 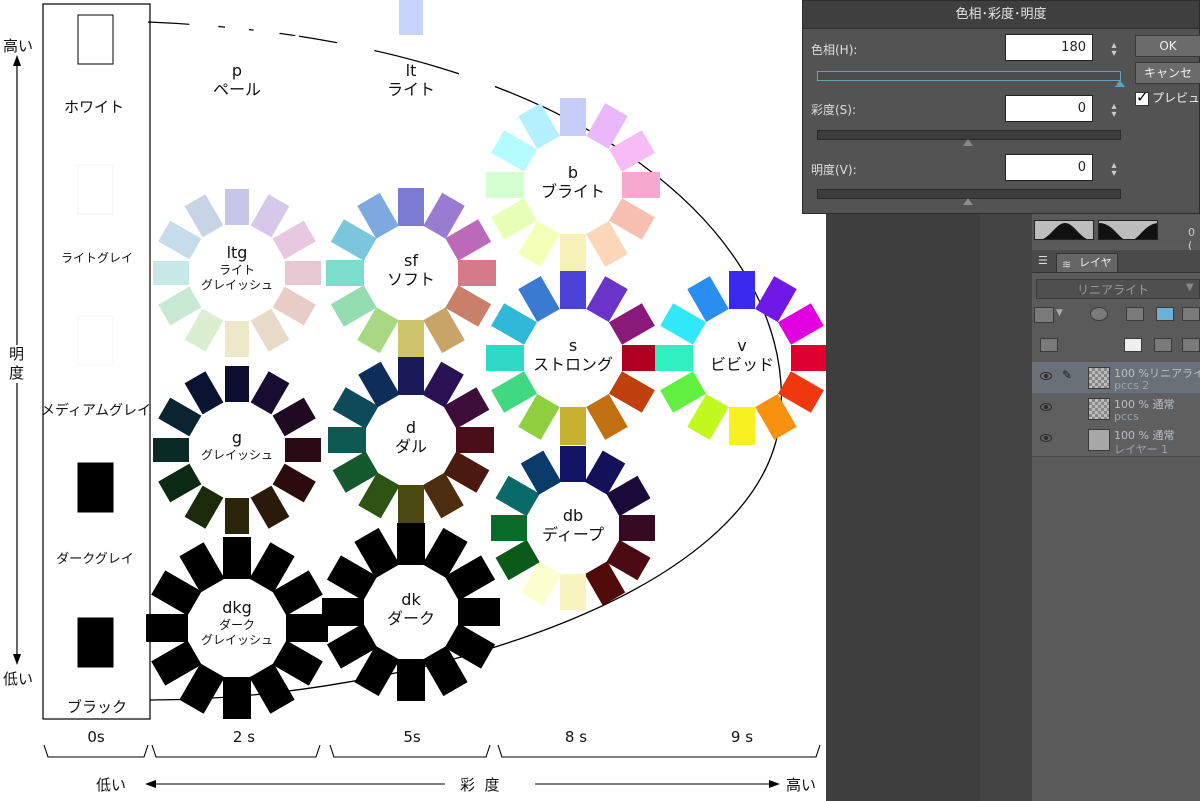 I want to click on layers-stack-icon: ≋, so click(x=1067, y=264).